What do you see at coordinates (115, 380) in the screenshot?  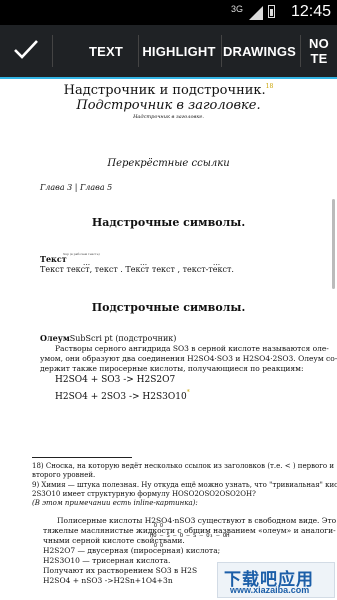 I see `equation-1: H2SO4 + SO3 -> H2S2O7` at bounding box center [115, 380].